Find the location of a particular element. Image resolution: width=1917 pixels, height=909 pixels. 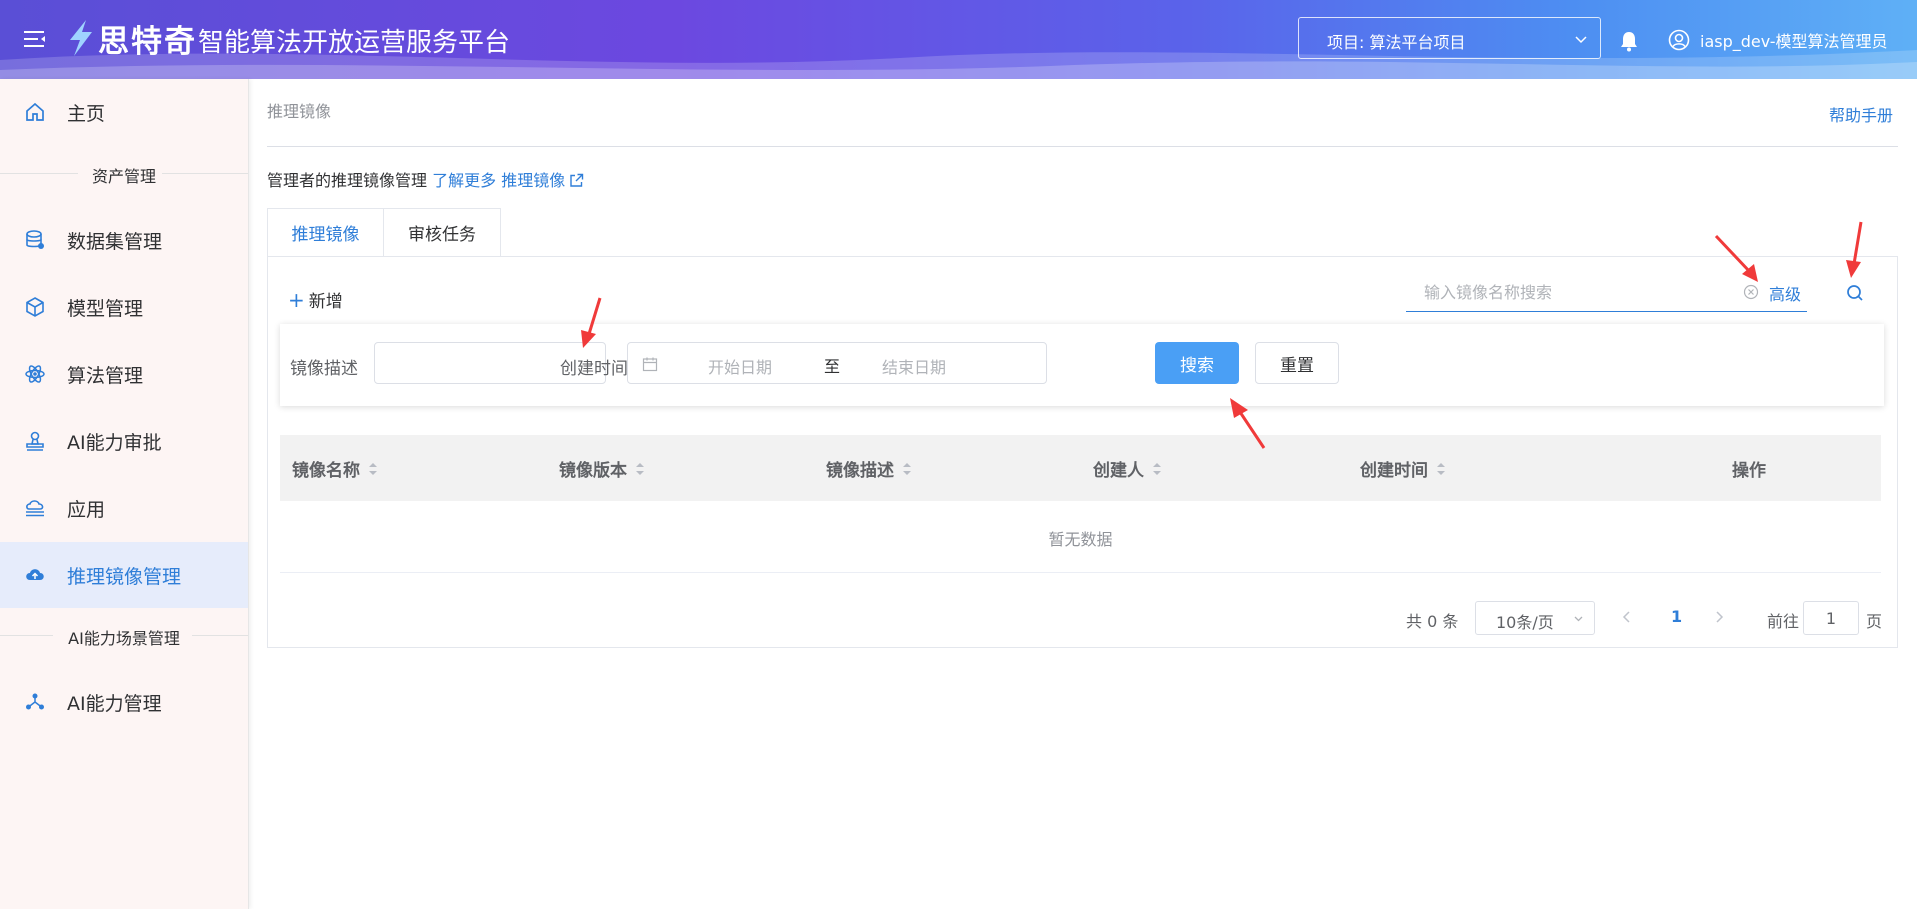

sidebar-item-application: 应用 is located at coordinates (124, 508).